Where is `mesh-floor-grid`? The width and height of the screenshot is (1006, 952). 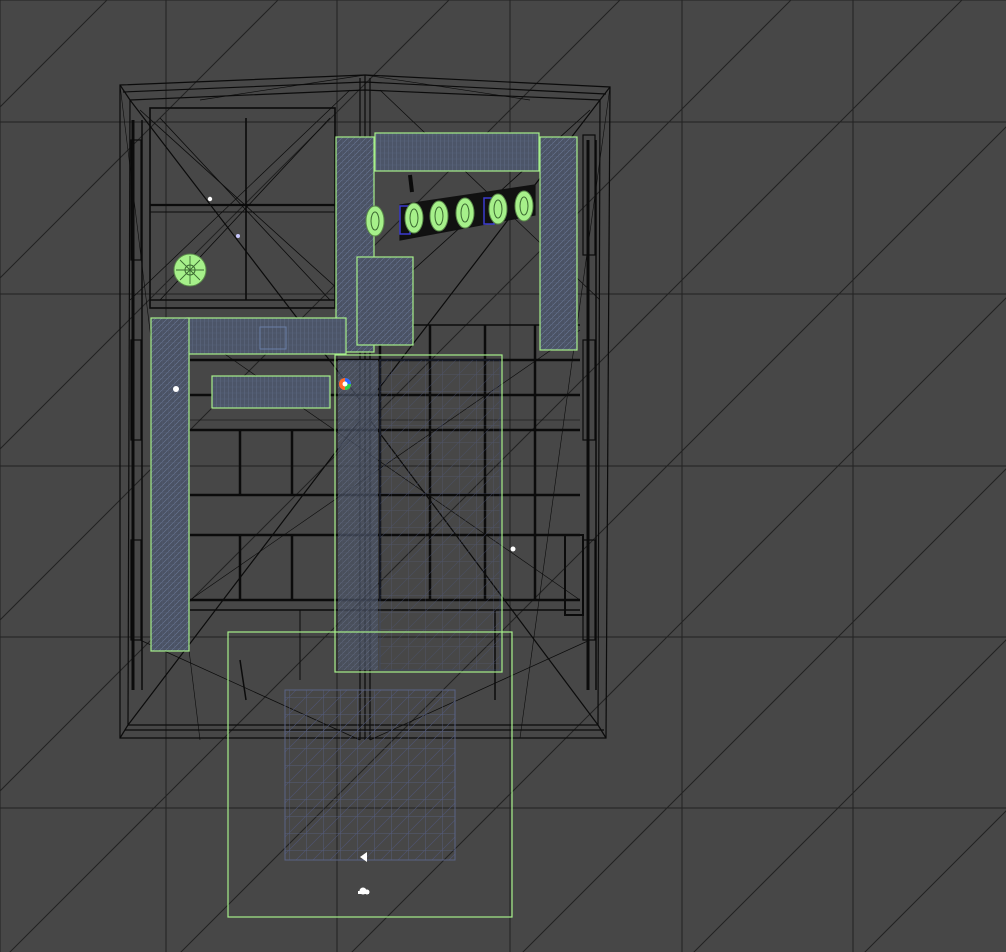 mesh-floor-grid is located at coordinates (370, 775).